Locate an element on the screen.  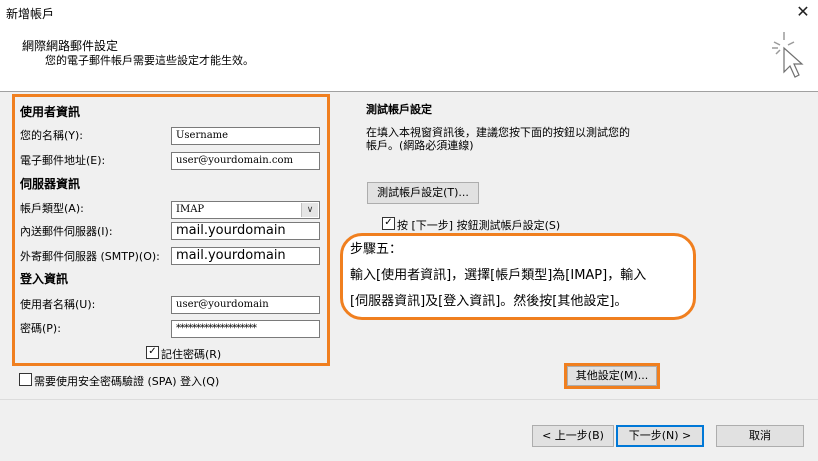
callout-line-2: 輸入[使用者資訊]，選擇[帳戶類型]為[IMAP]，輸入 is located at coordinates (498, 275).